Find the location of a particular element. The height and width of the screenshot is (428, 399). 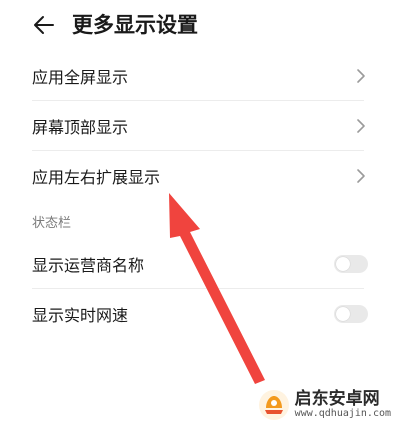

site-logo-icon is located at coordinates (273, 405).